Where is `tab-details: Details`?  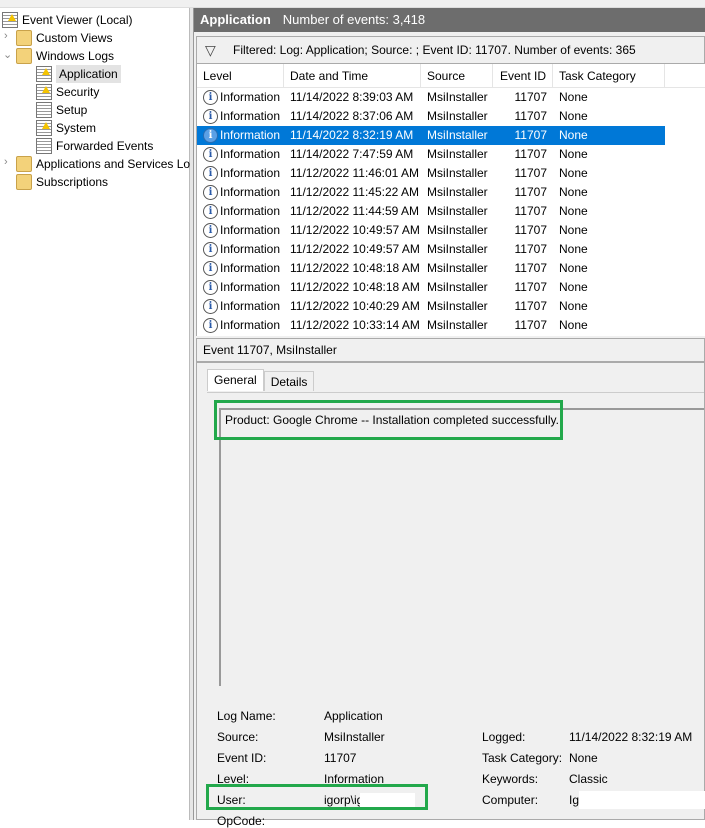 tab-details: Details is located at coordinates (289, 381).